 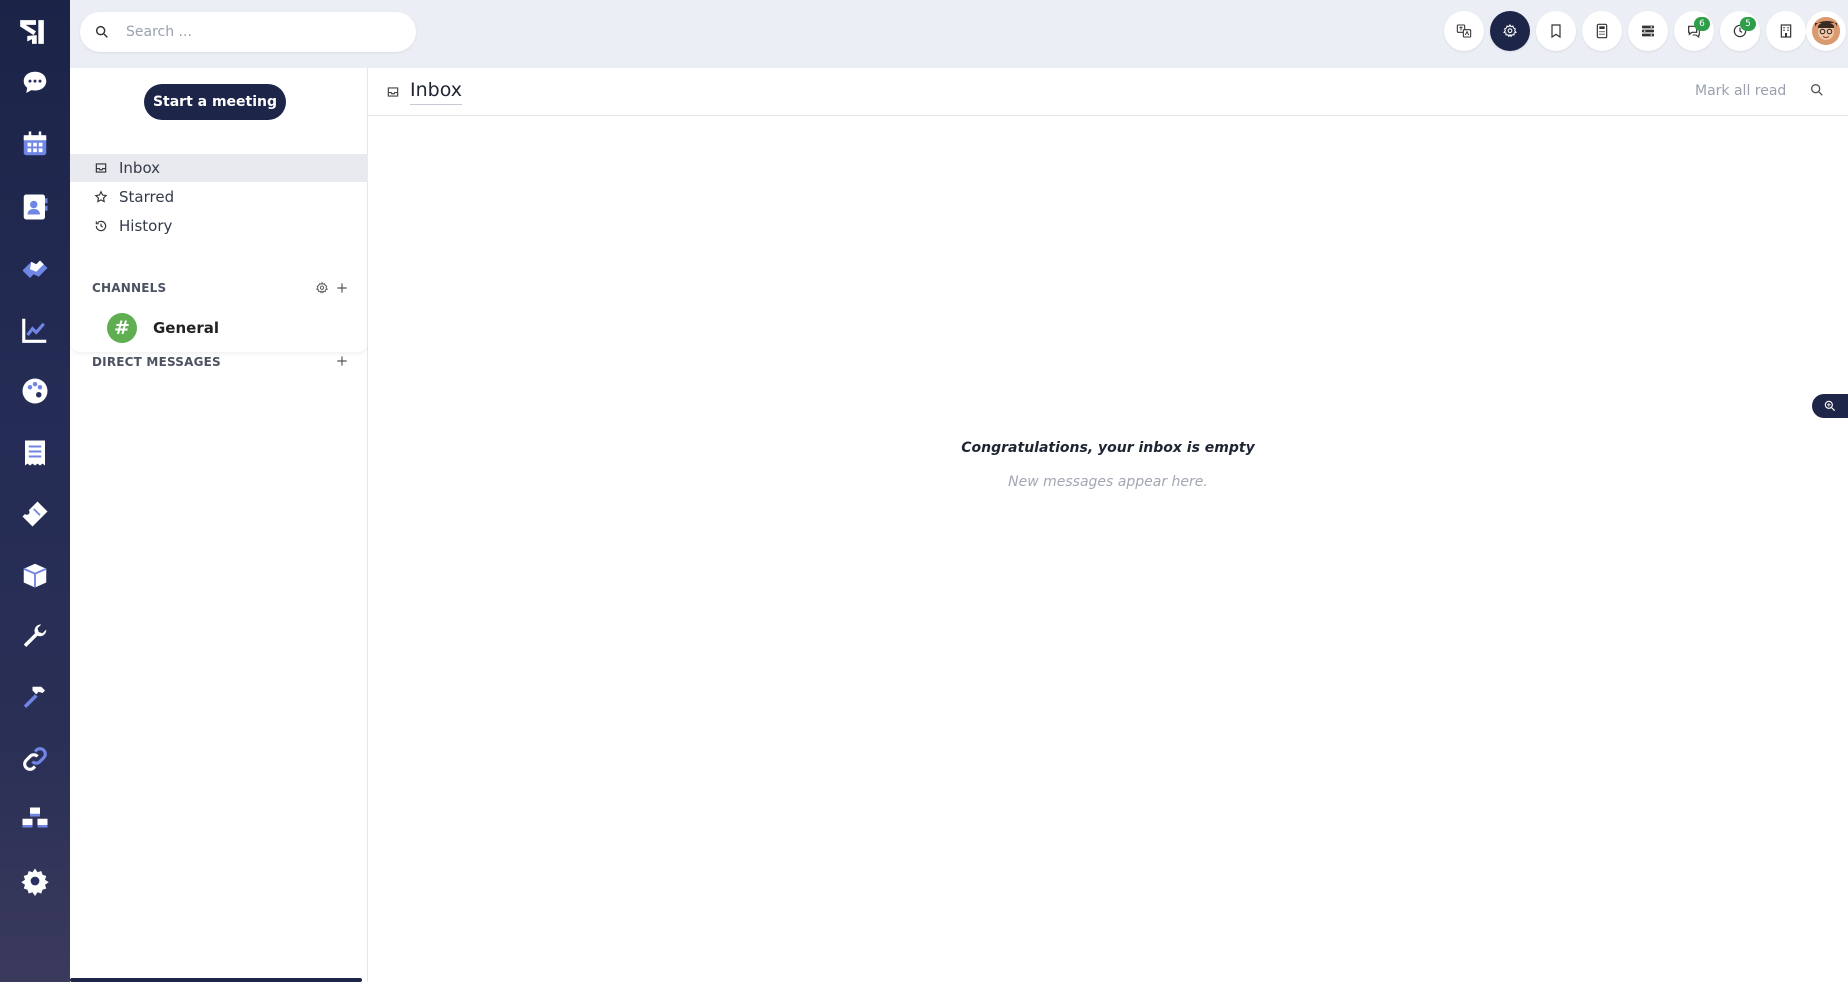 I want to click on sidebar-scrollbar, so click(x=216, y=980).